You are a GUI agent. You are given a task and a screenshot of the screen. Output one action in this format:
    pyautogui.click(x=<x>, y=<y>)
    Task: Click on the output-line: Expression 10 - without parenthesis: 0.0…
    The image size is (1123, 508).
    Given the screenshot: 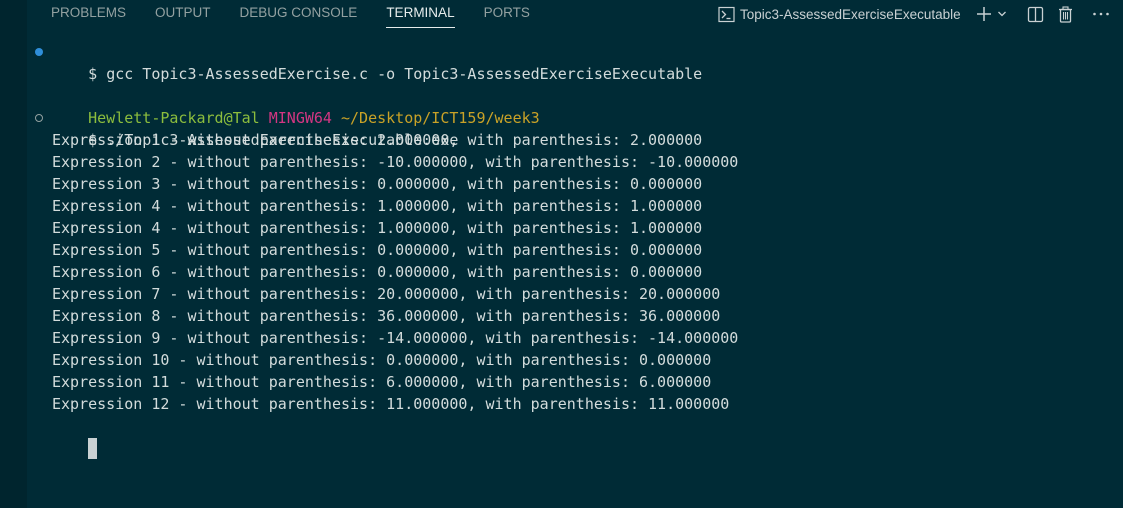 What is the action you would take?
    pyautogui.click(x=382, y=360)
    